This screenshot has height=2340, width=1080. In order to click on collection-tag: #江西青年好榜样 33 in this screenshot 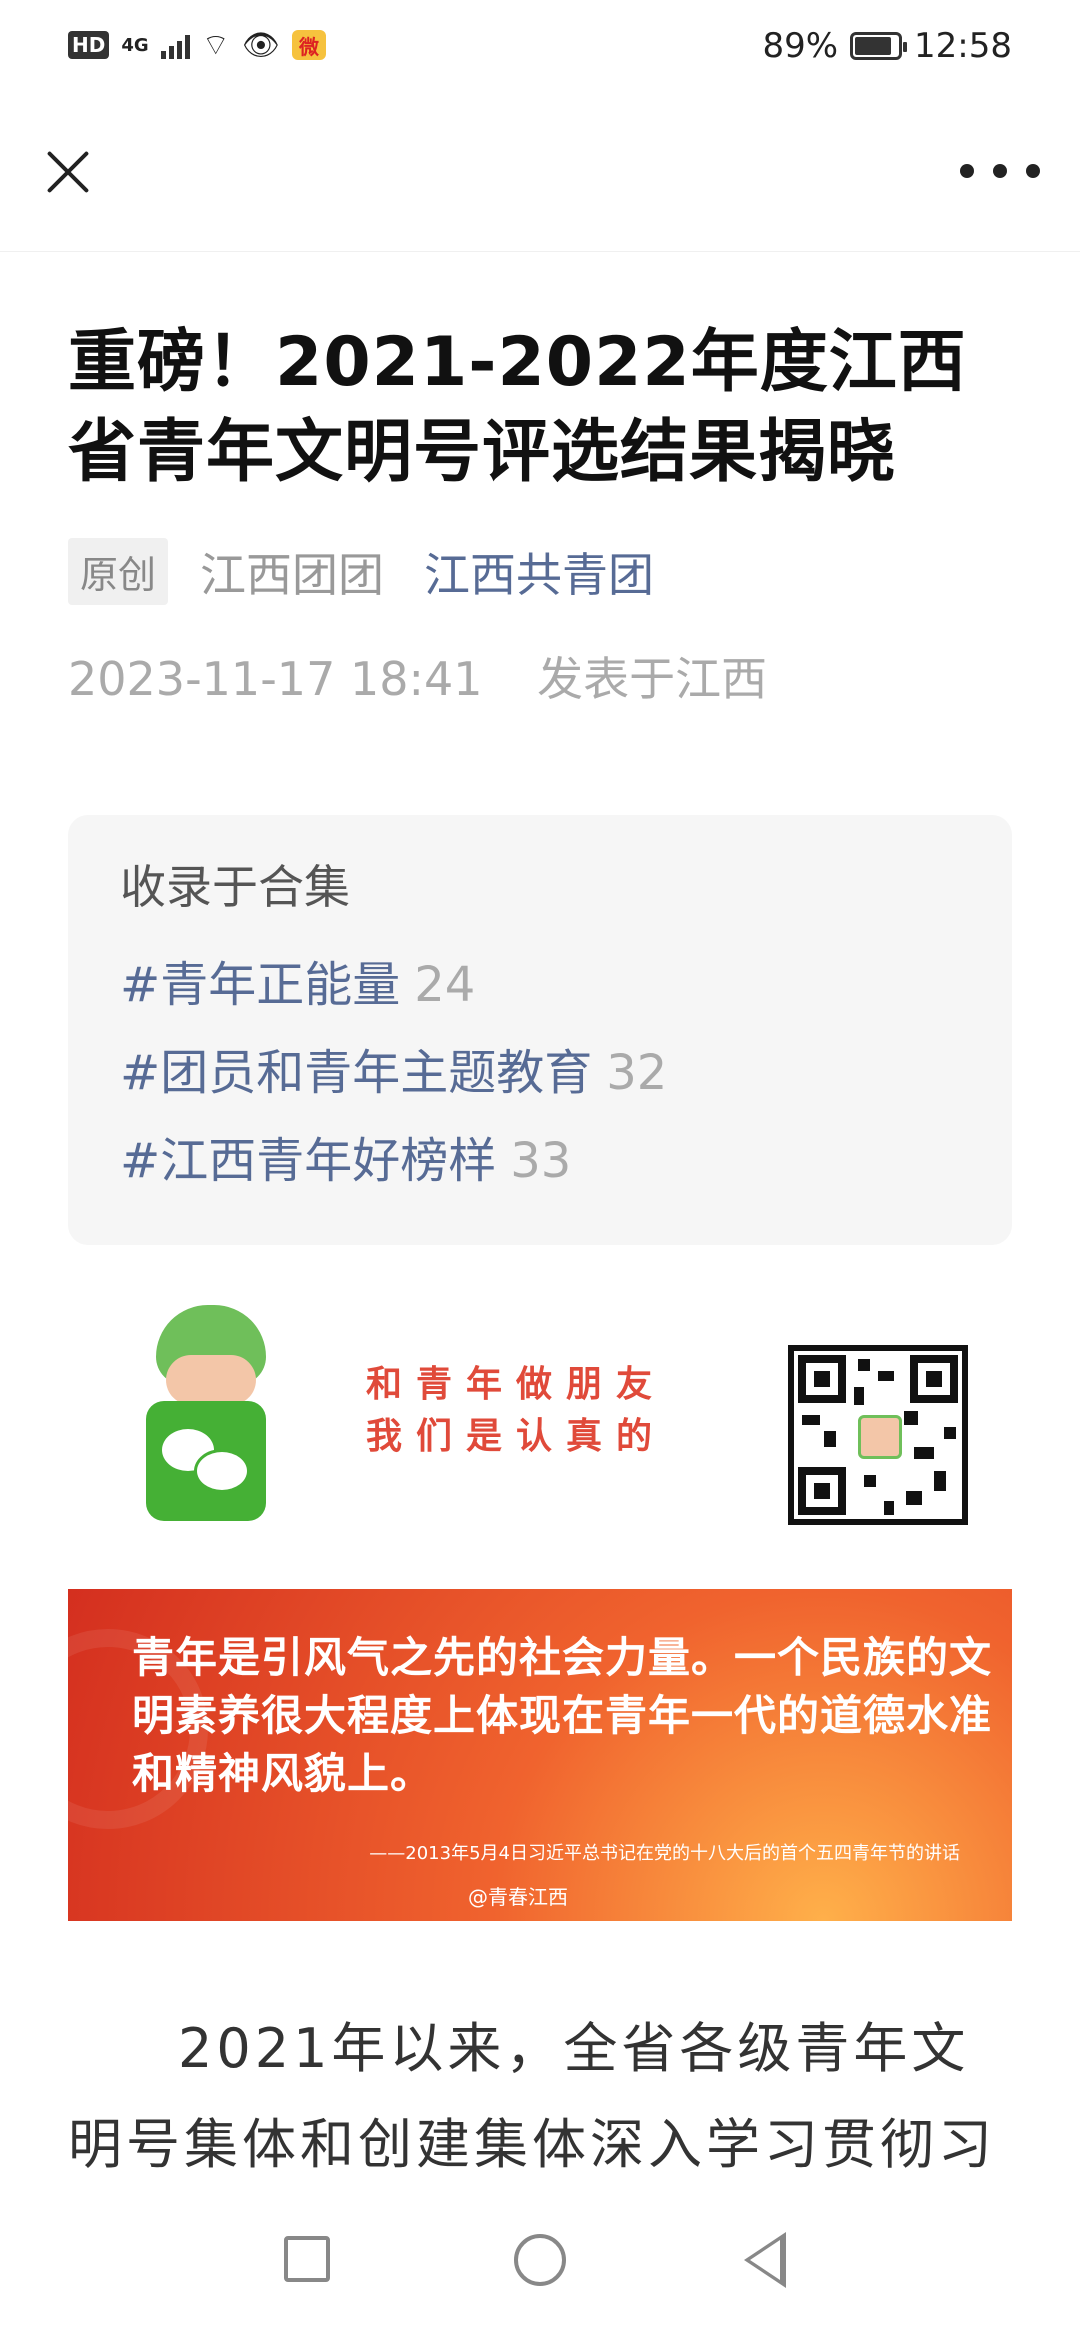, I will do `click(540, 1161)`.